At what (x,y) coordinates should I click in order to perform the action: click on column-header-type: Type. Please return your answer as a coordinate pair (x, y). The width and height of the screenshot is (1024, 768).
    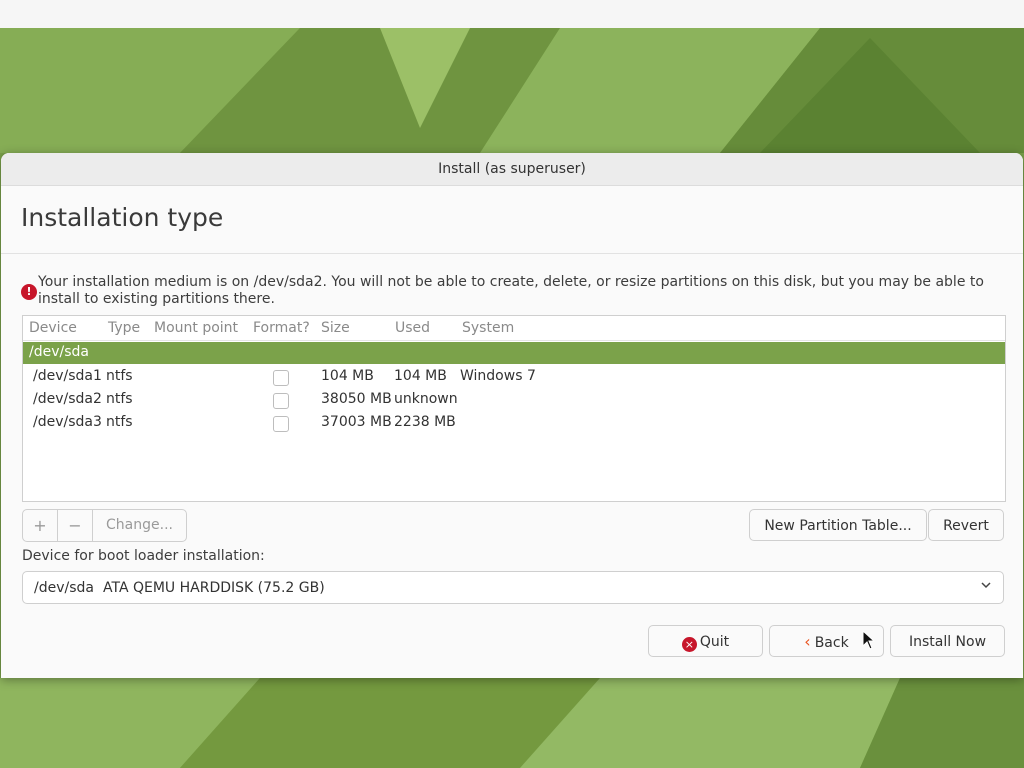
    Looking at the image, I should click on (124, 328).